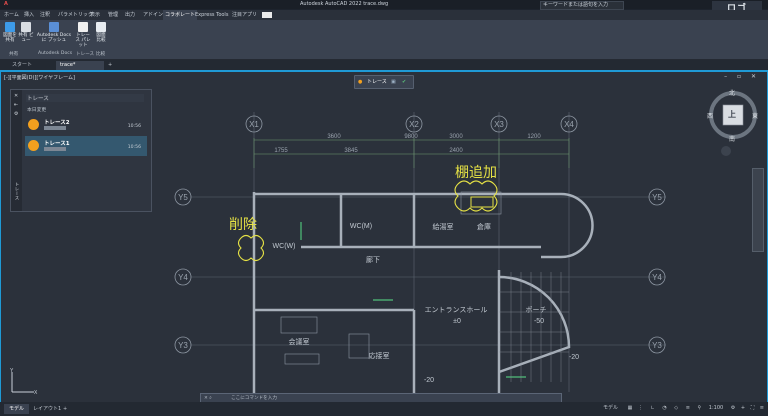 This screenshot has width=768, height=416. I want to click on status-polar-icon: ◔, so click(664, 408).